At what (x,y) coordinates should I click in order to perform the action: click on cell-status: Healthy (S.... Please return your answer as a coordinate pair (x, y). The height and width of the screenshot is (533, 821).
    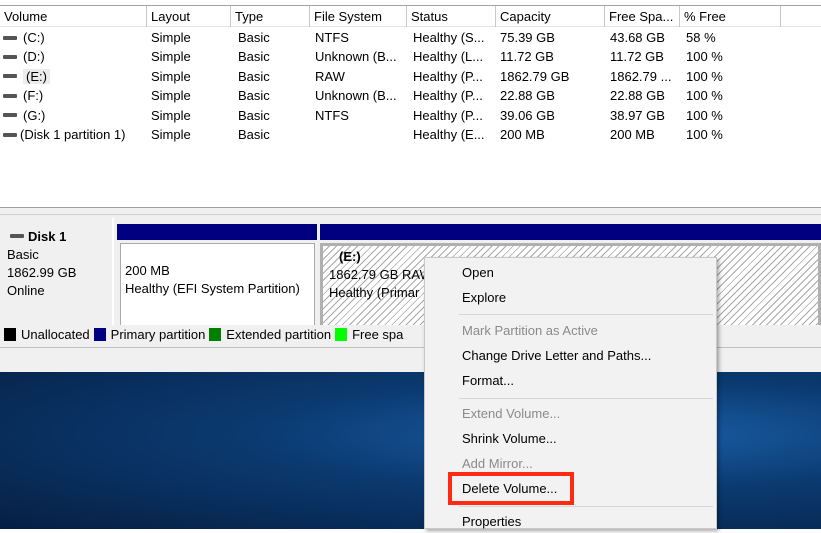
    Looking at the image, I should click on (449, 37).